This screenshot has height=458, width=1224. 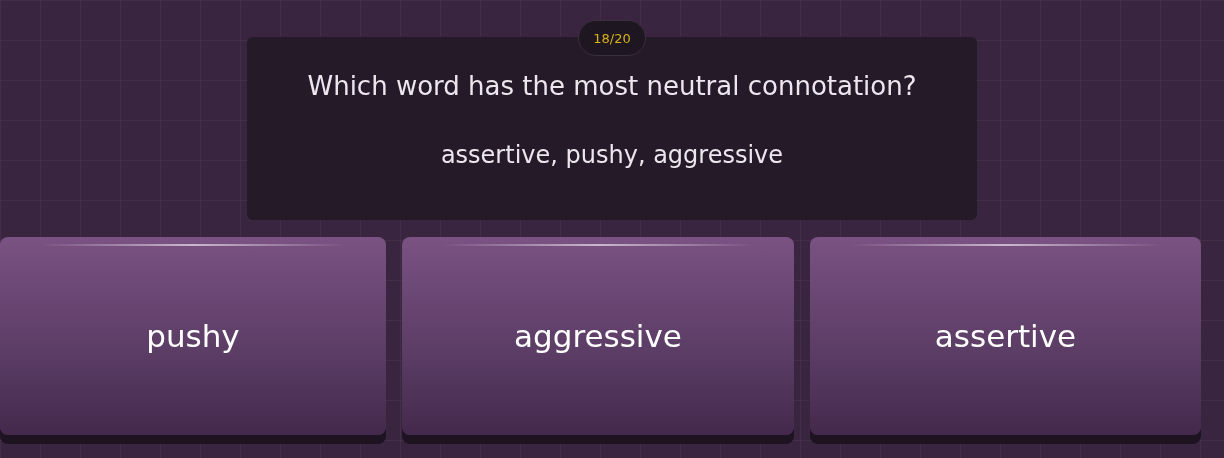 What do you see at coordinates (612, 38) in the screenshot?
I see `question-counter: 18/20` at bounding box center [612, 38].